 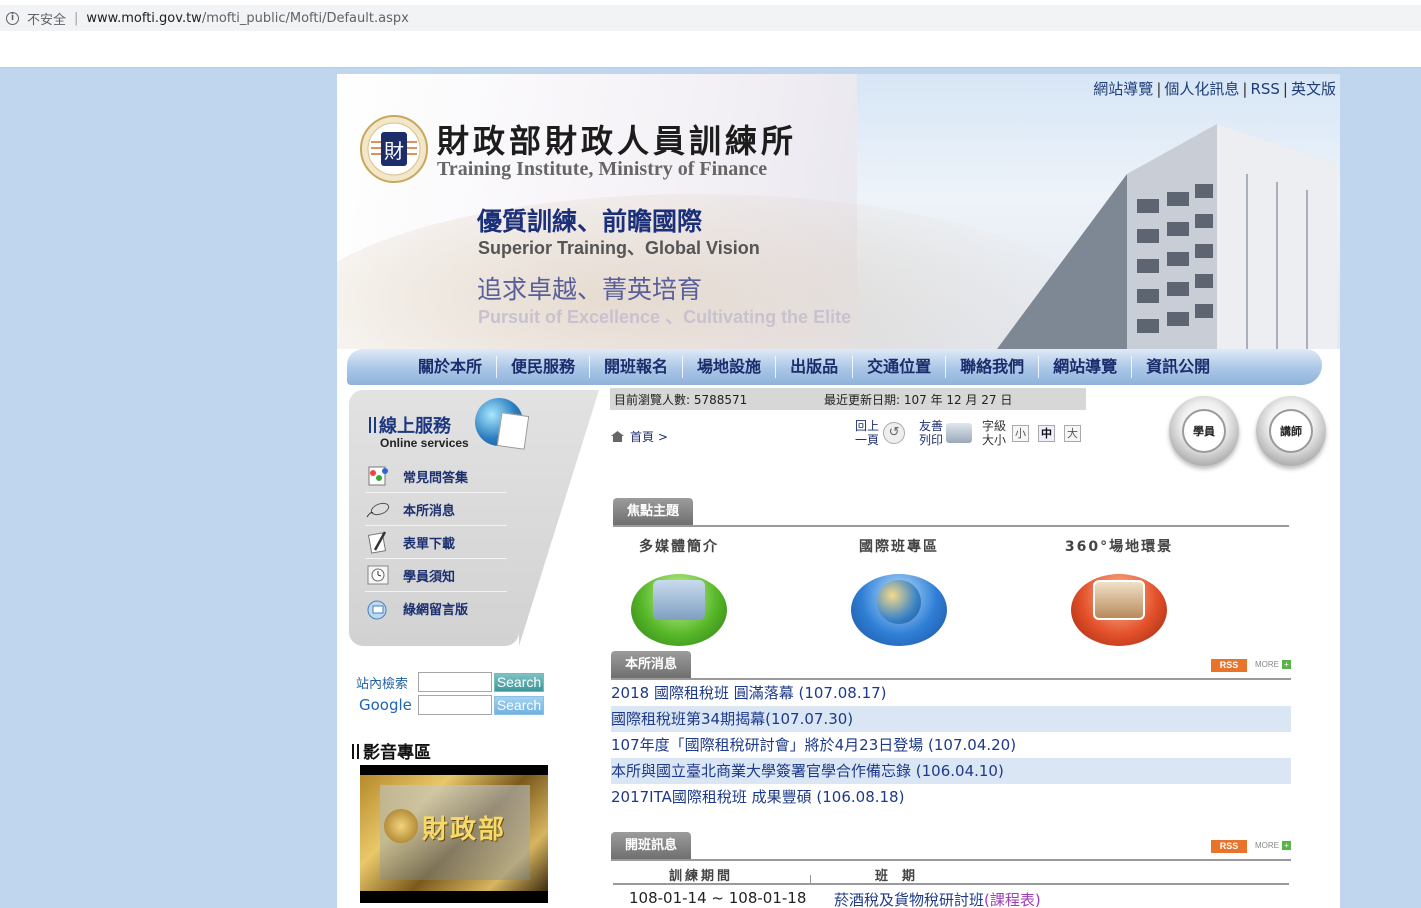 What do you see at coordinates (994, 440) in the screenshot?
I see `font-size-line2: 大小` at bounding box center [994, 440].